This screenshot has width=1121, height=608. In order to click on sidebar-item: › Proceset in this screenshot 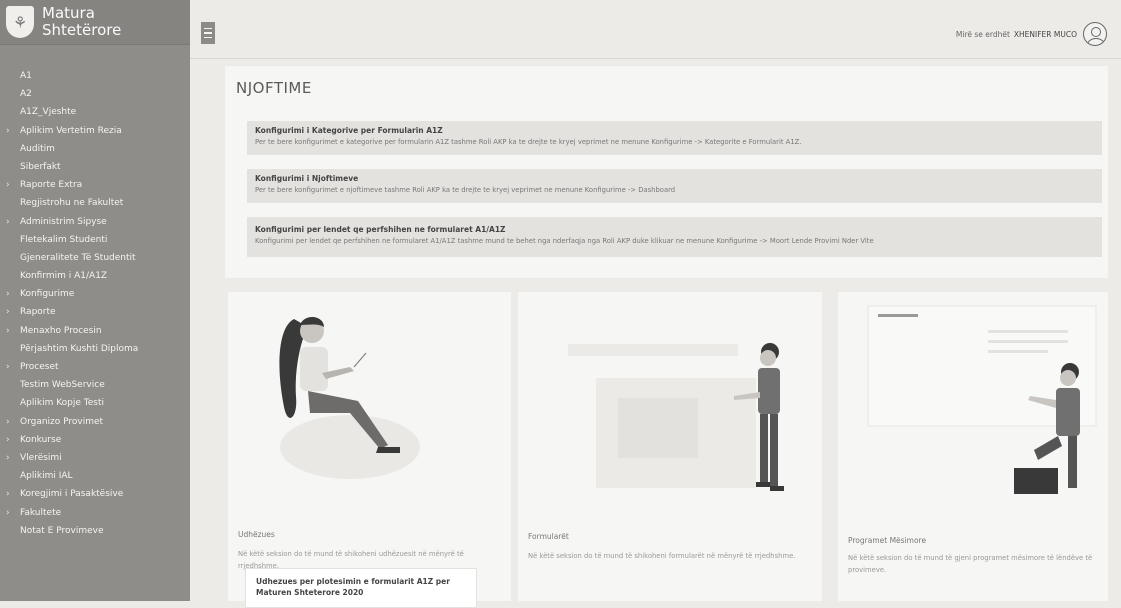, I will do `click(95, 367)`.